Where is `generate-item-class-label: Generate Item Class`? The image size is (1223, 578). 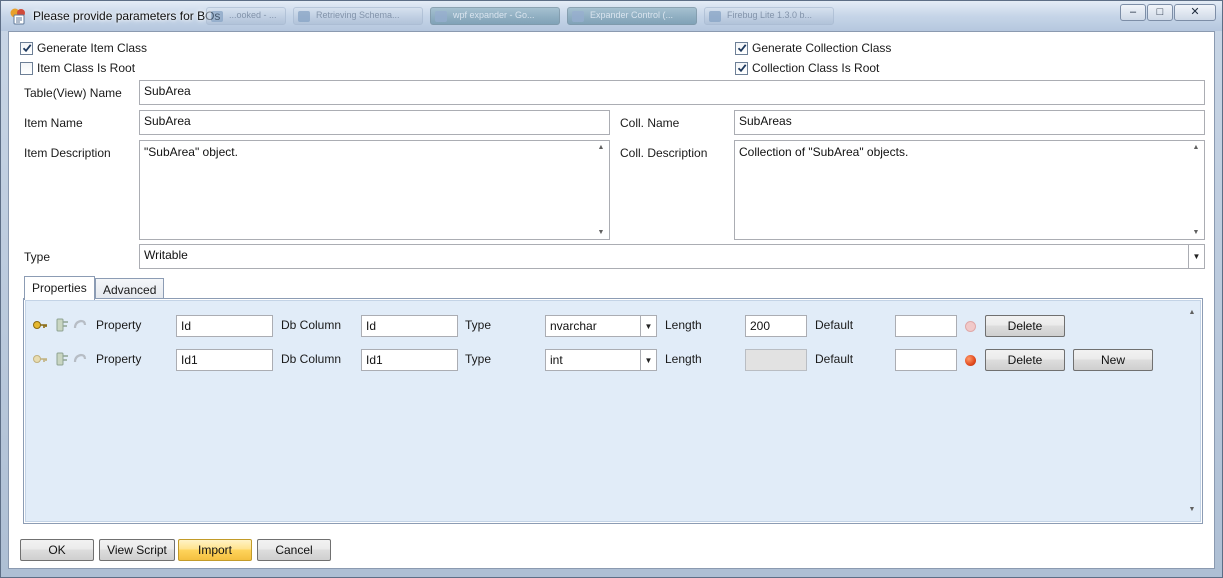
generate-item-class-label: Generate Item Class is located at coordinates (92, 48).